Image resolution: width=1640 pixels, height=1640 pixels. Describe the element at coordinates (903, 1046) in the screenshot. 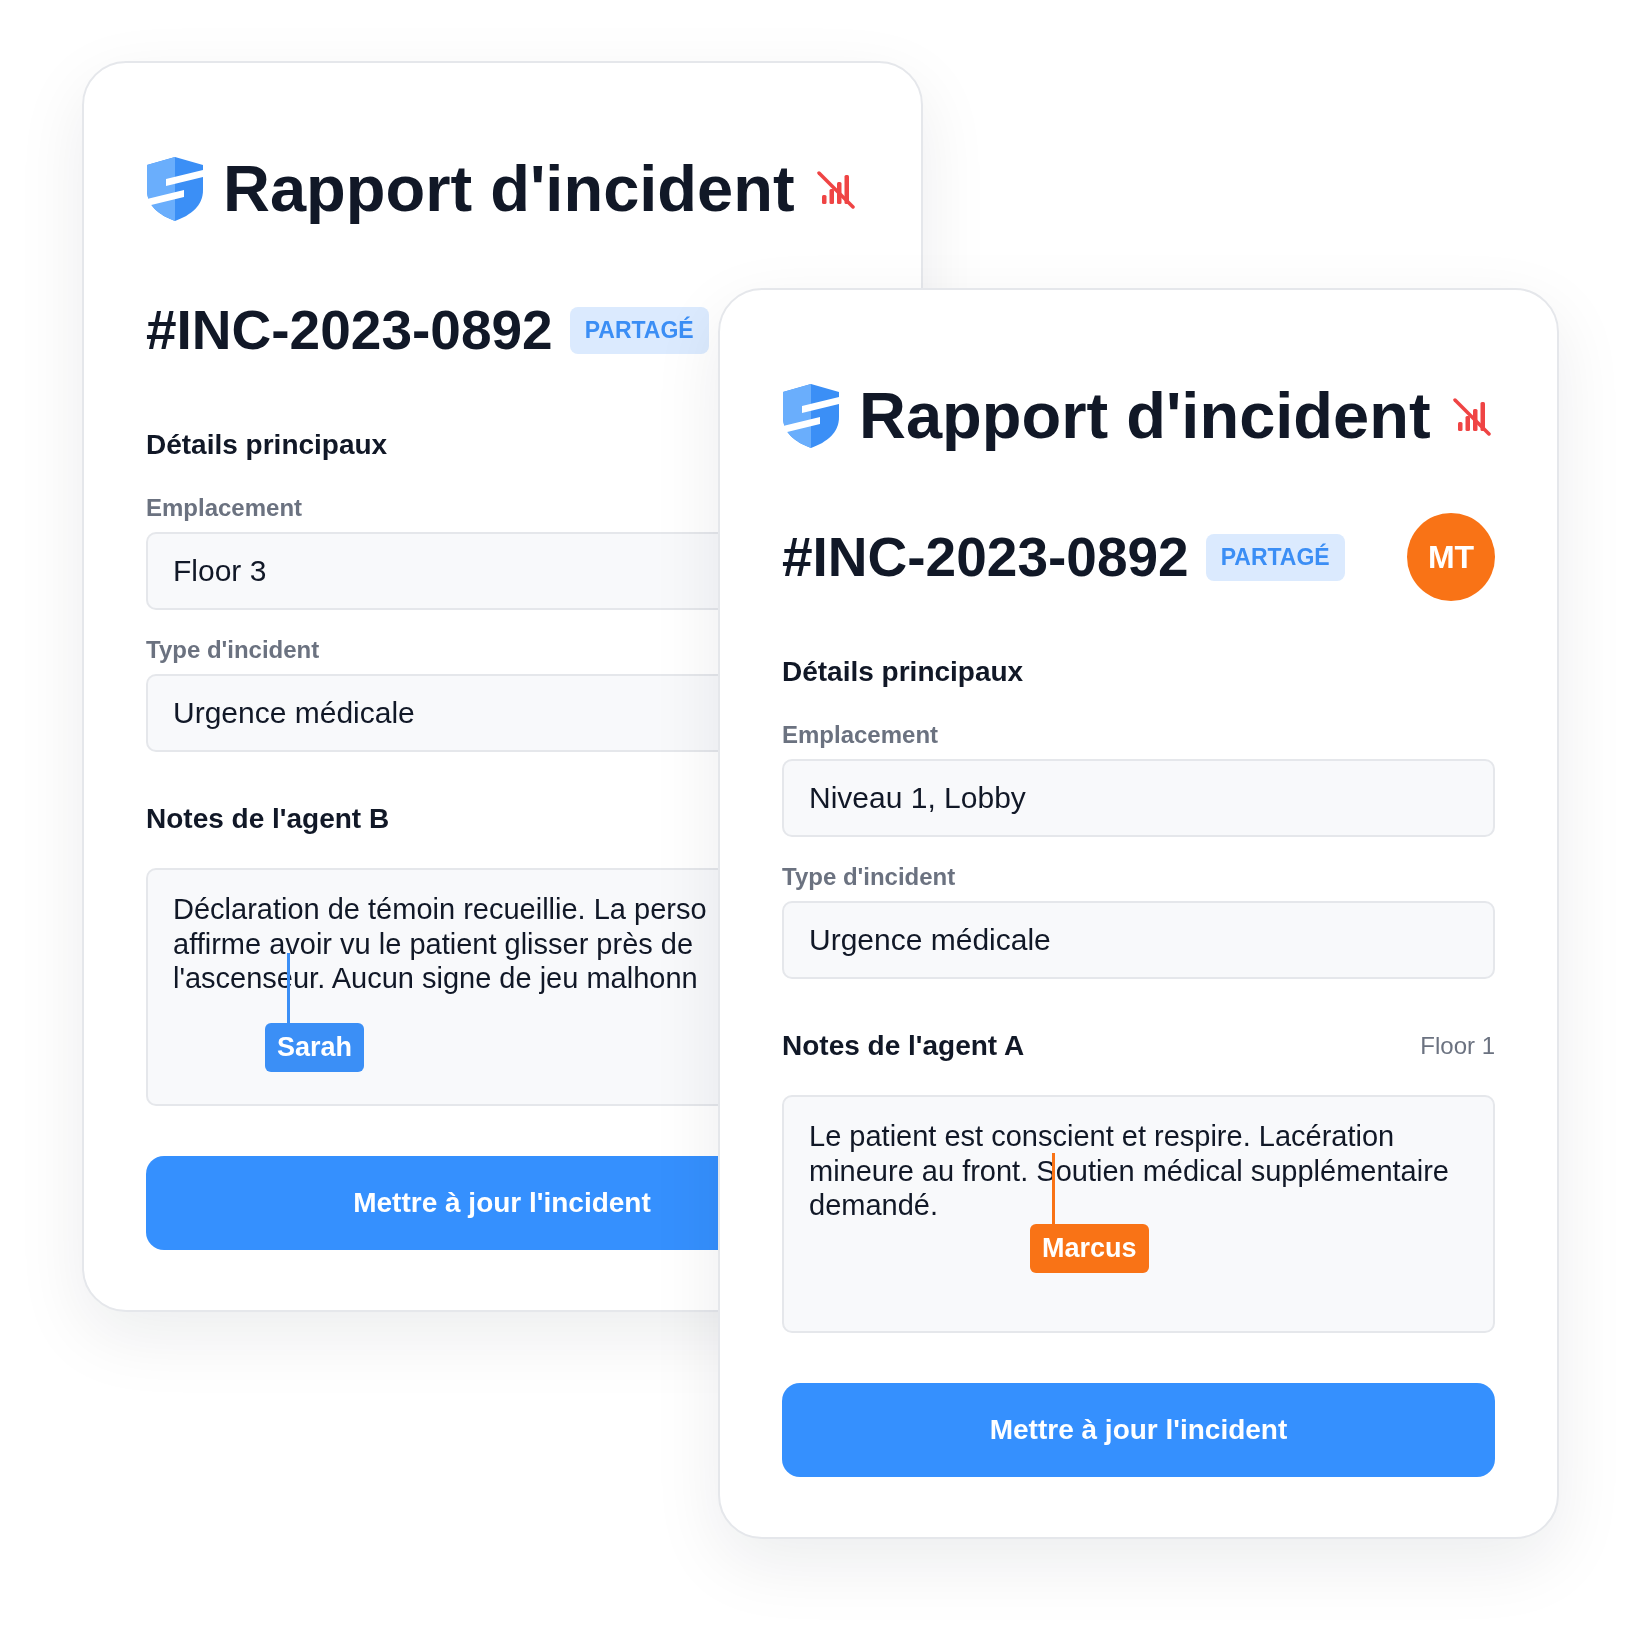

I see `notes-heading: Notes de l'agent A` at that location.